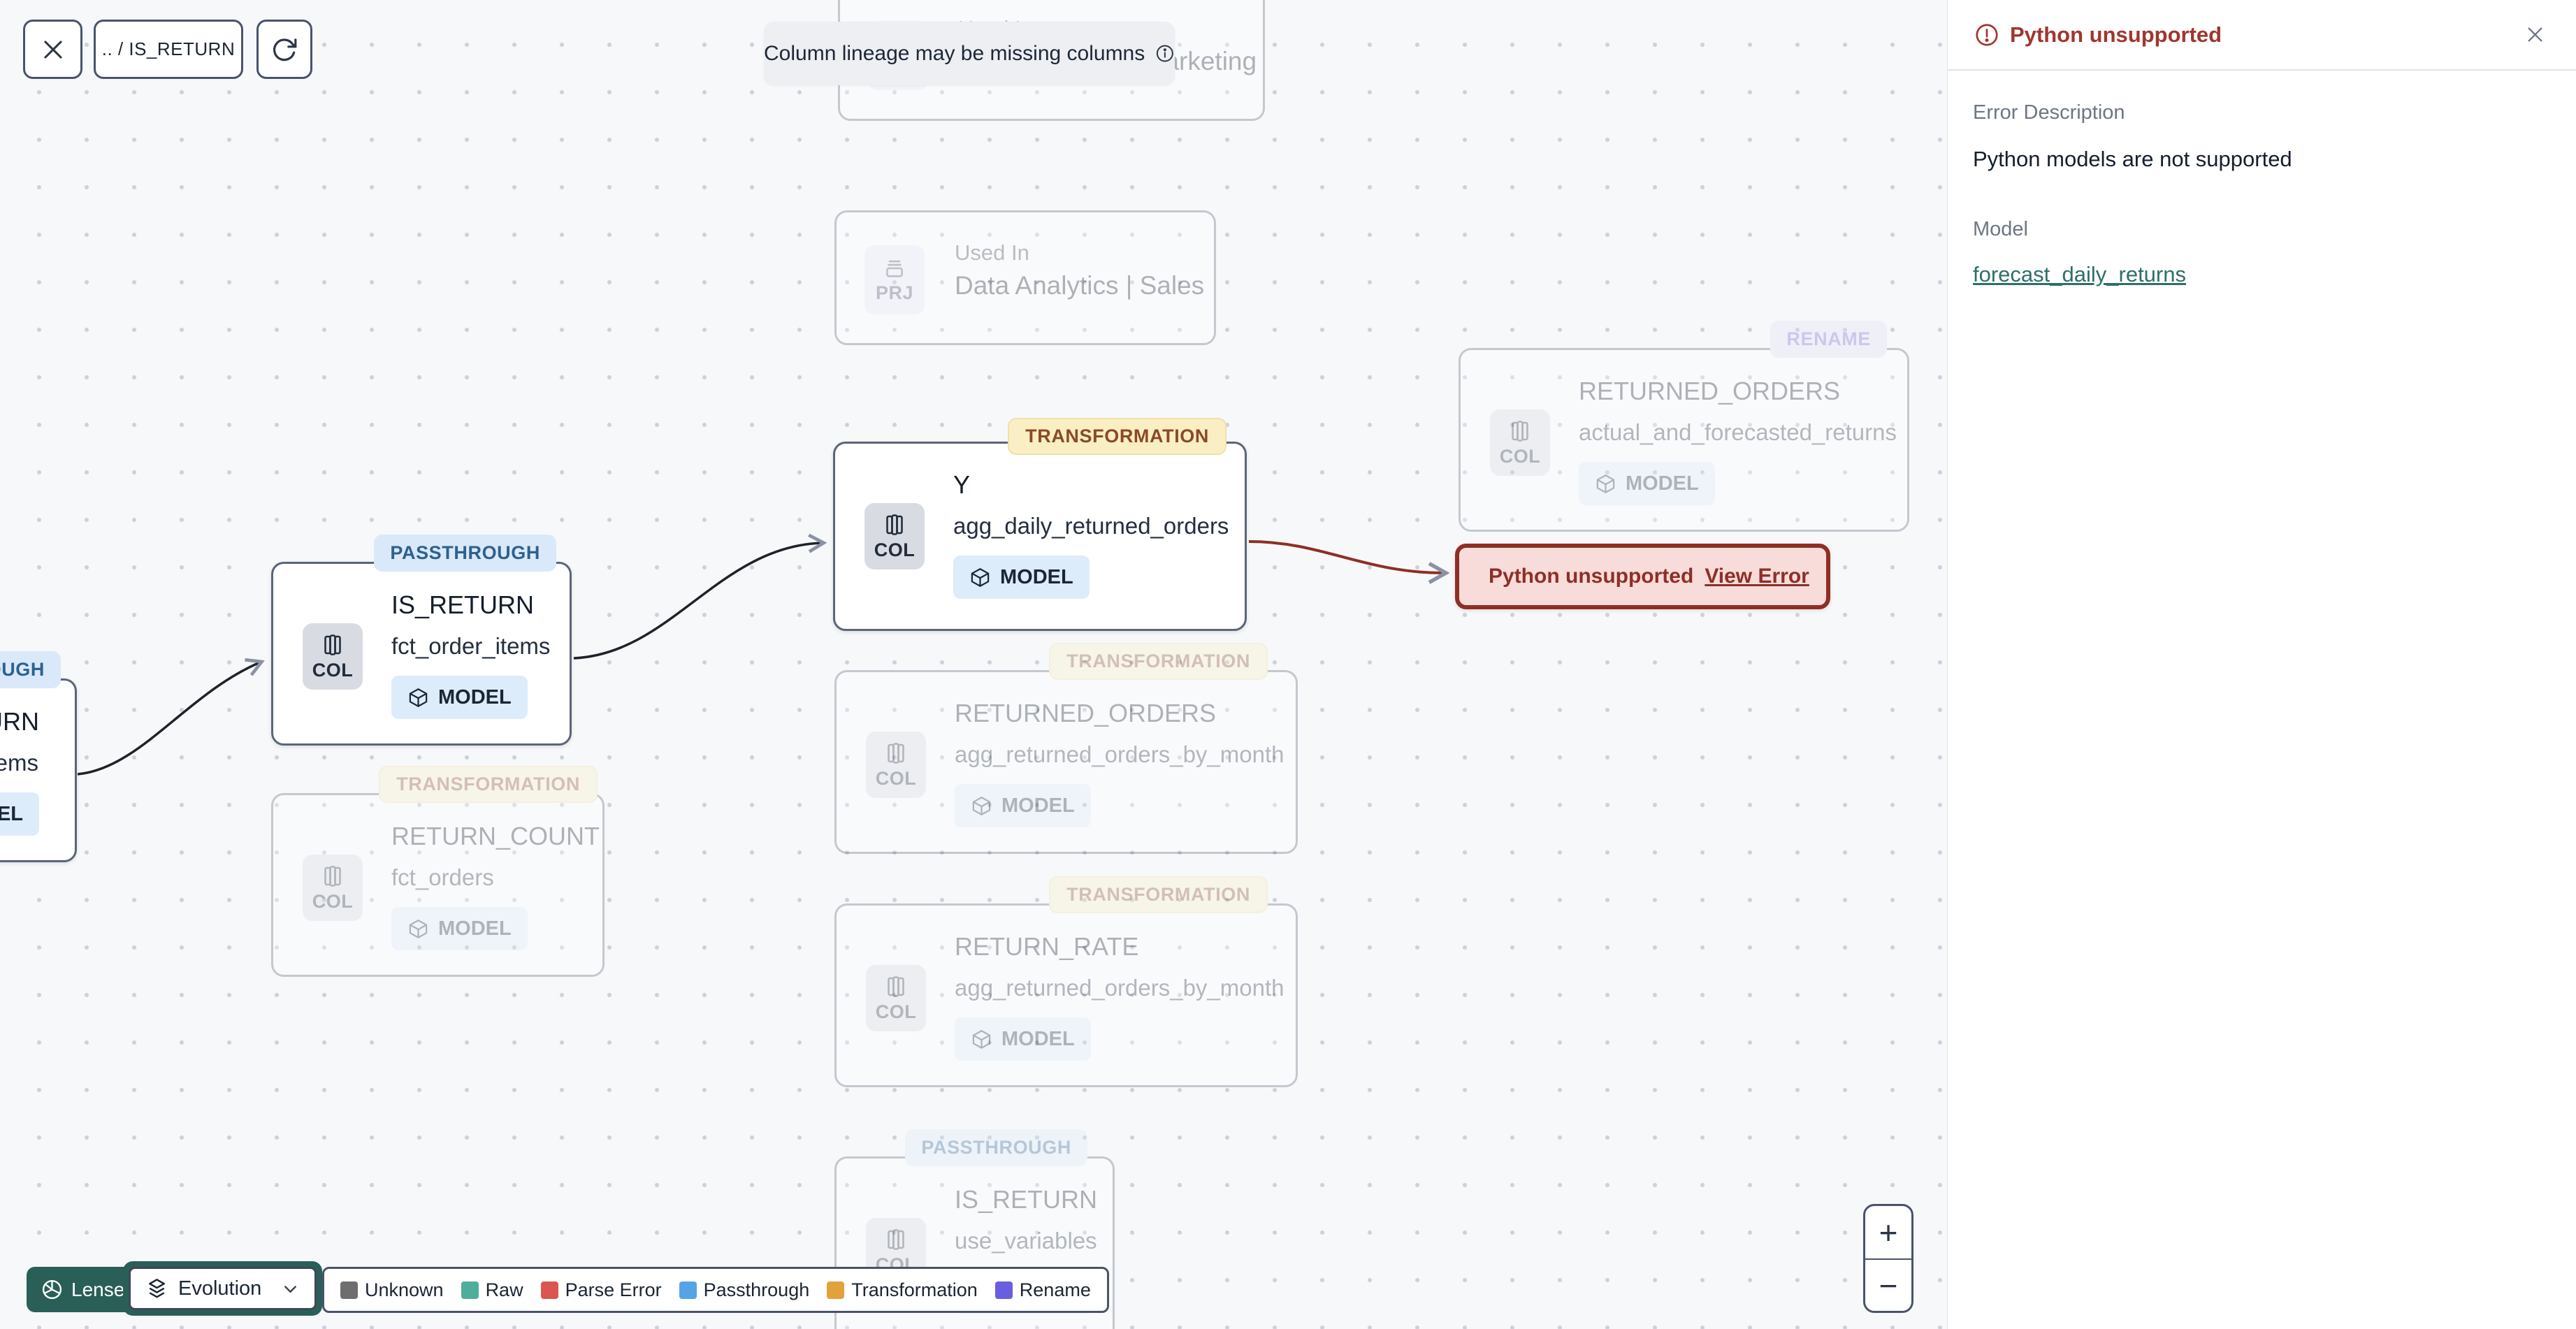  Describe the element at coordinates (1349, 562) in the screenshot. I see `edge-y-to-error` at that location.